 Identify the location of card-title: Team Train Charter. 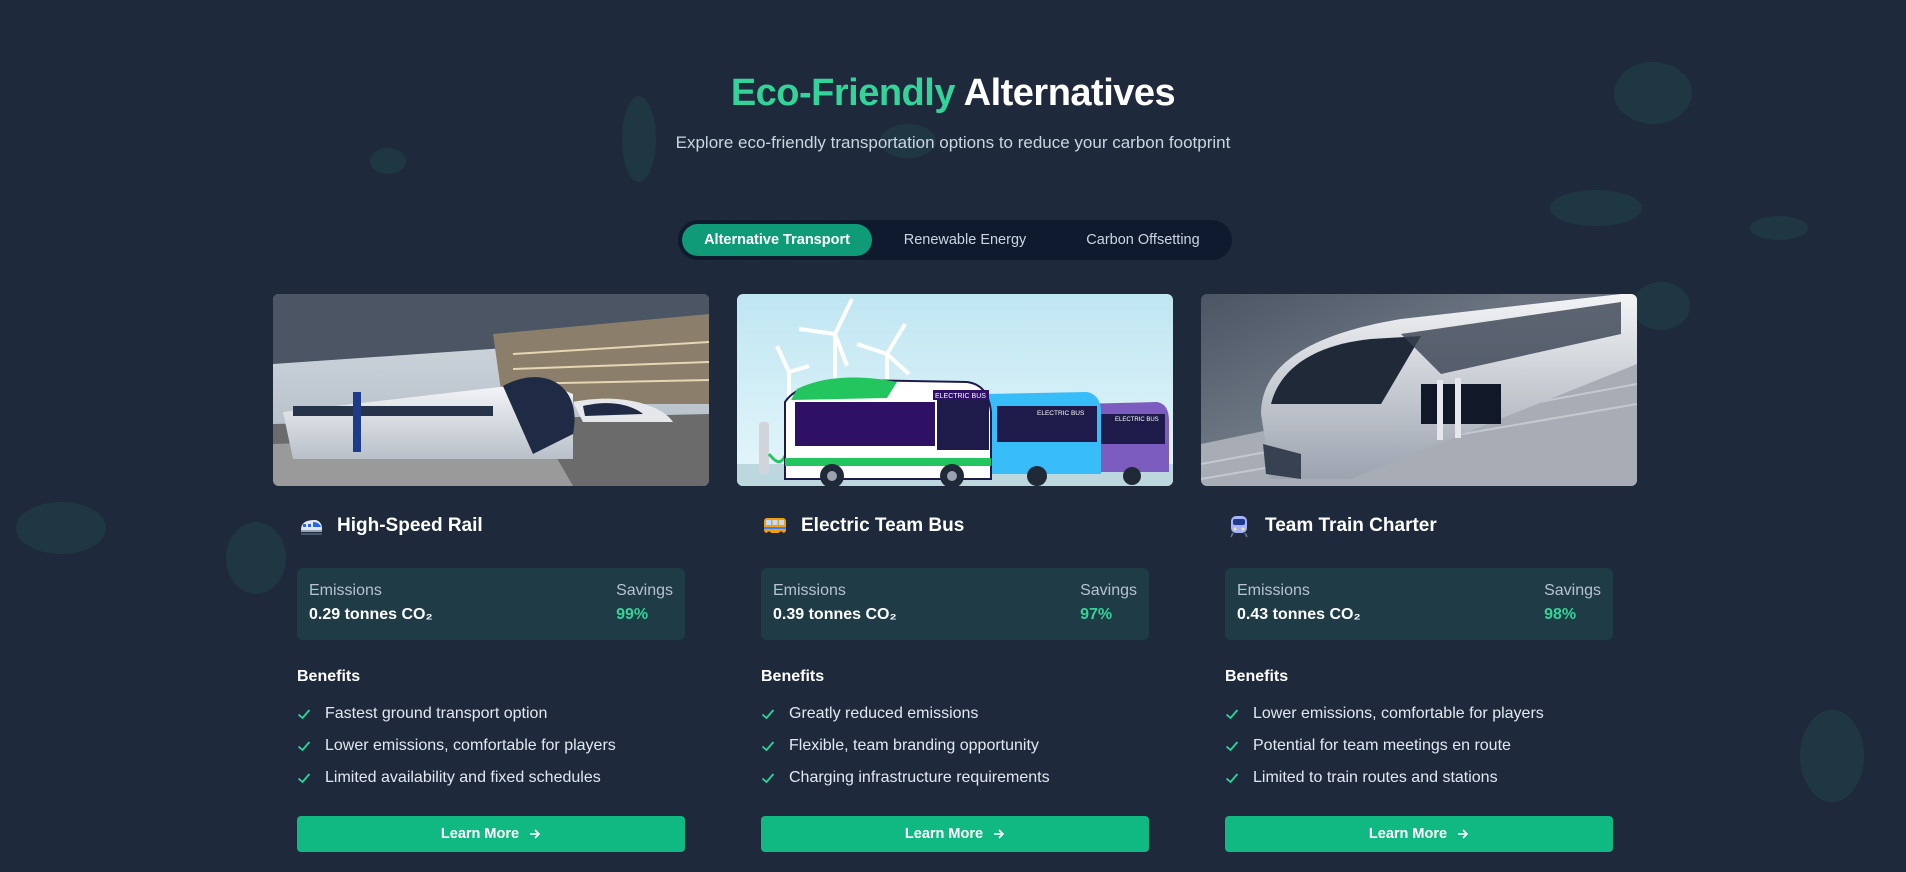
(1351, 525).